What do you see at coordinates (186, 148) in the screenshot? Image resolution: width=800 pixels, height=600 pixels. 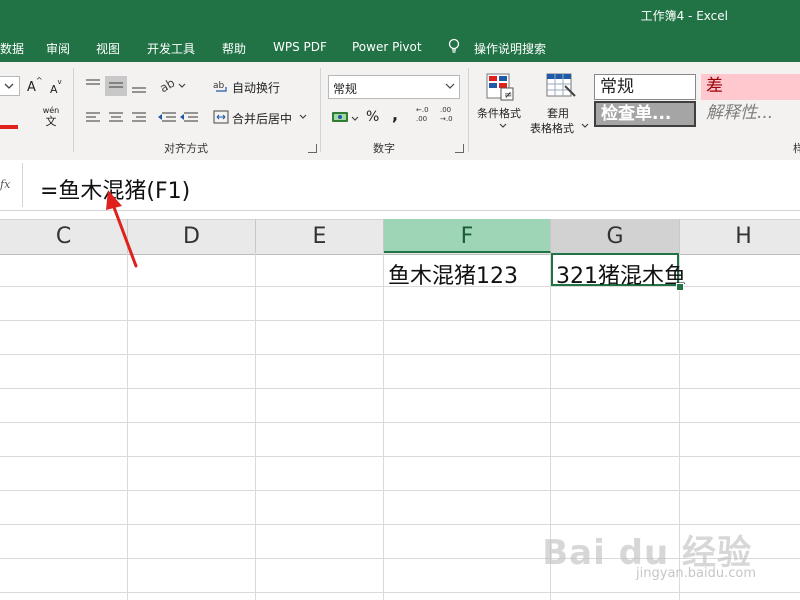 I see `alignment-group-label: 对齐方式` at bounding box center [186, 148].